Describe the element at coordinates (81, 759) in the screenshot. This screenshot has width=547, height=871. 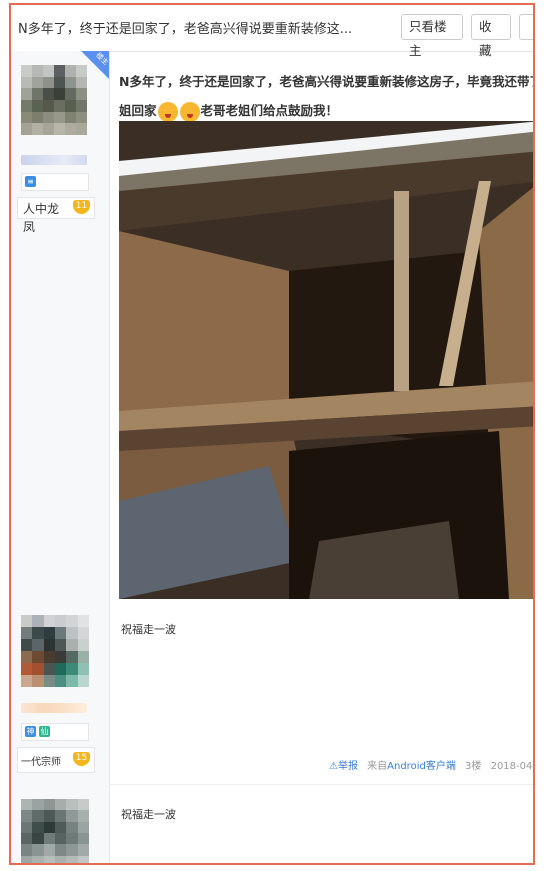
I see `level-badge: 15` at that location.